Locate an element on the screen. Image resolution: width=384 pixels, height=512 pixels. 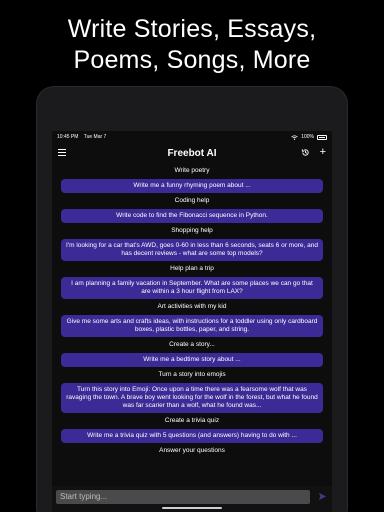
wifi-icon is located at coordinates (294, 137).